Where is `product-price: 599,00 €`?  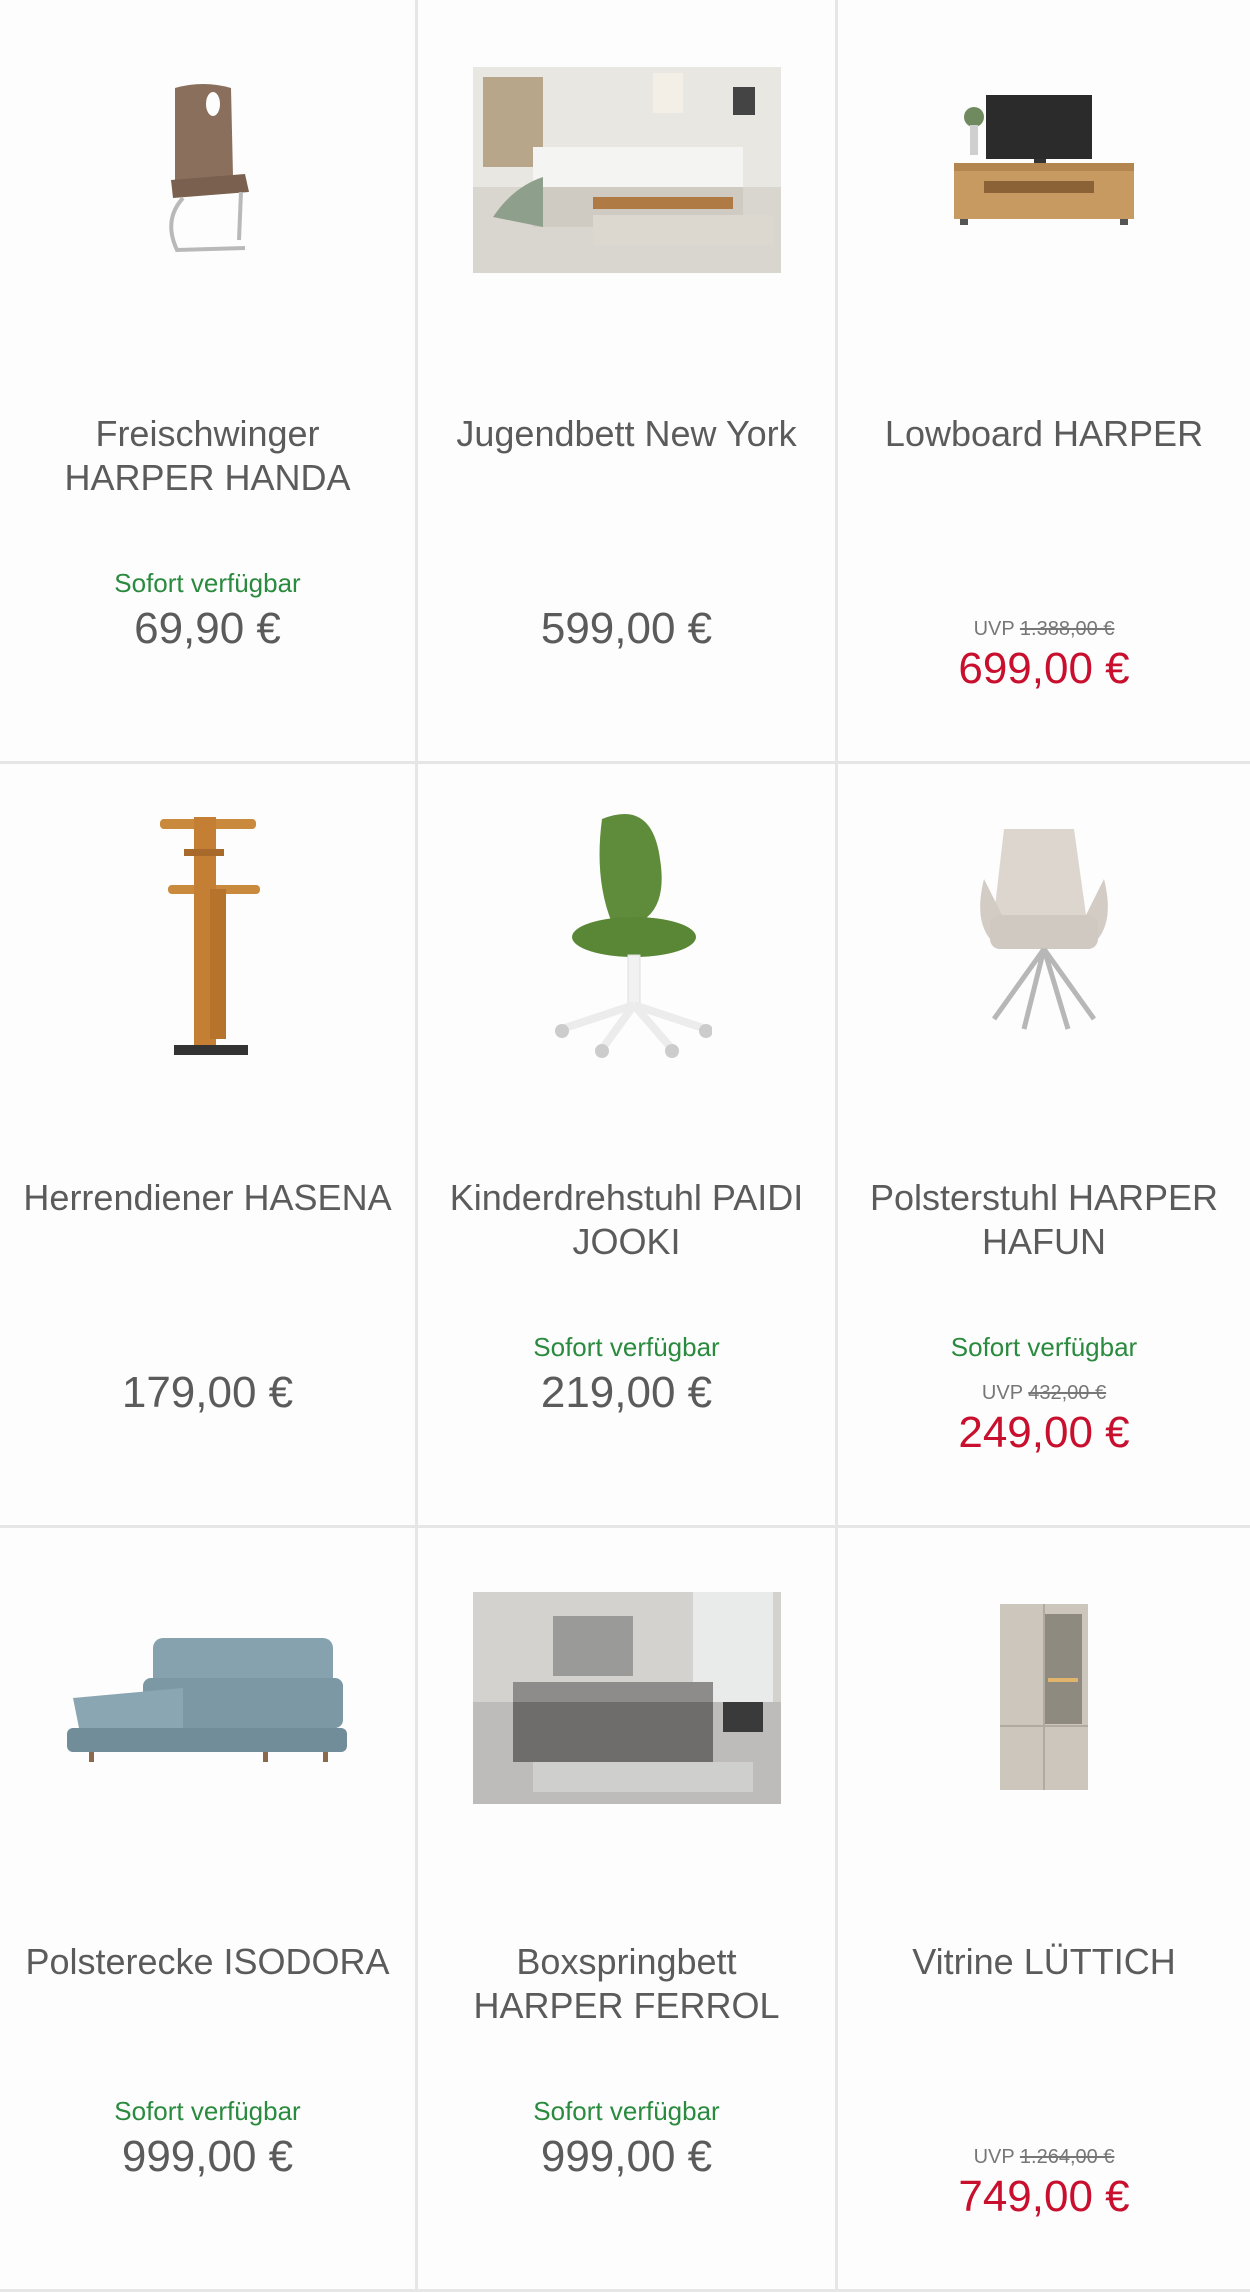
product-price: 599,00 € is located at coordinates (626, 628).